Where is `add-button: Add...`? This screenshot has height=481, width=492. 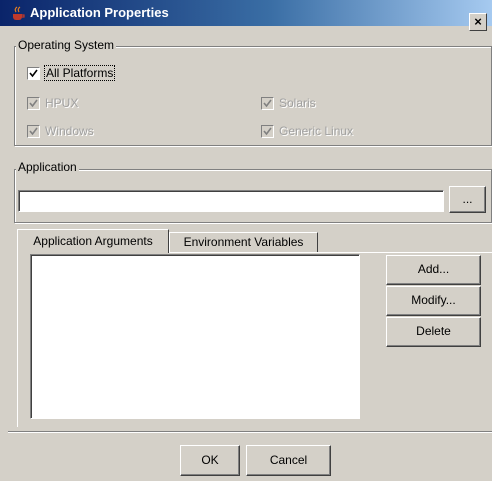 add-button: Add... is located at coordinates (433, 270).